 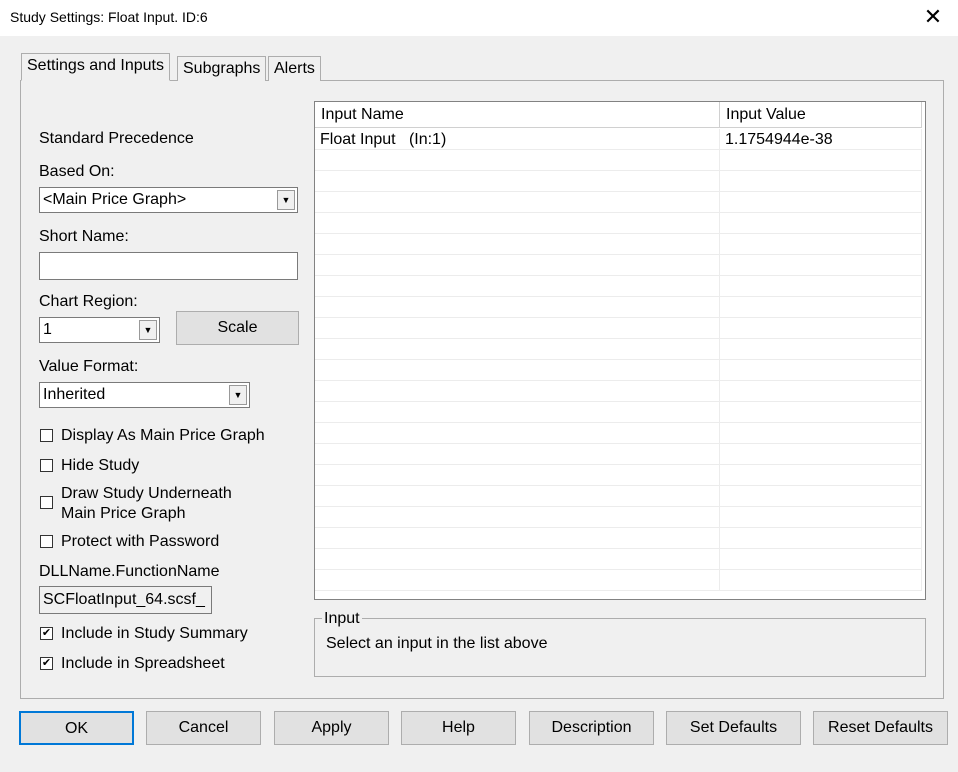 I want to click on chart-region-select: 1 ▼, so click(x=99, y=330).